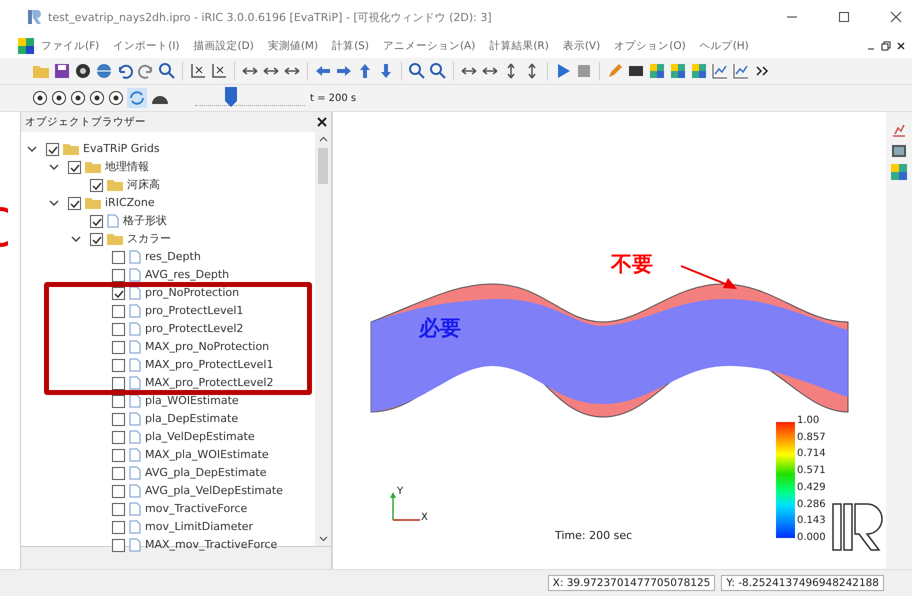 The height and width of the screenshot is (596, 912). Describe the element at coordinates (231, 97) in the screenshot. I see `slider-thumb` at that location.